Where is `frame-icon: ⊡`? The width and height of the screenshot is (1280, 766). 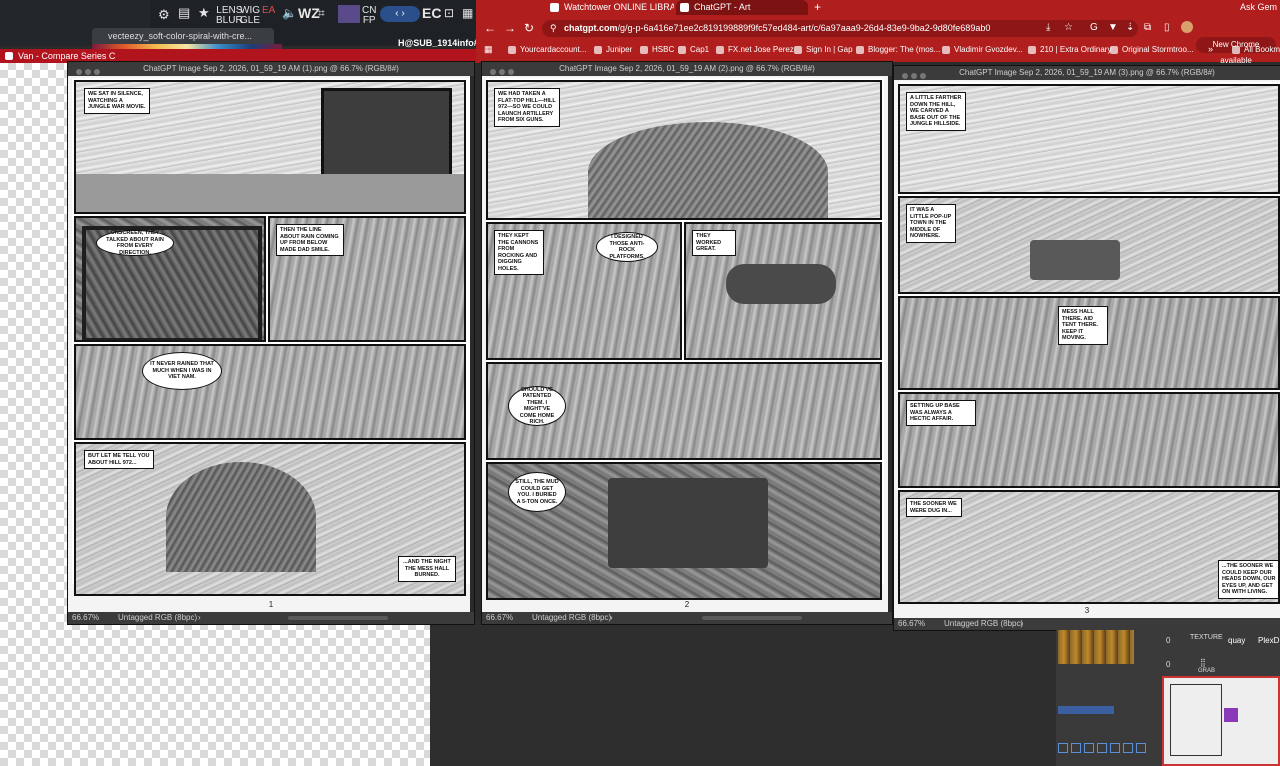 frame-icon: ⊡ is located at coordinates (449, 13).